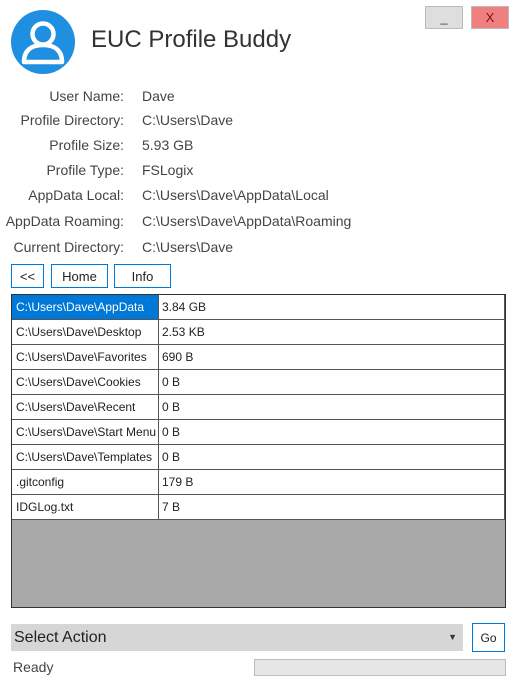 The height and width of the screenshot is (687, 516). What do you see at coordinates (490, 17) in the screenshot?
I see `close-button: X` at bounding box center [490, 17].